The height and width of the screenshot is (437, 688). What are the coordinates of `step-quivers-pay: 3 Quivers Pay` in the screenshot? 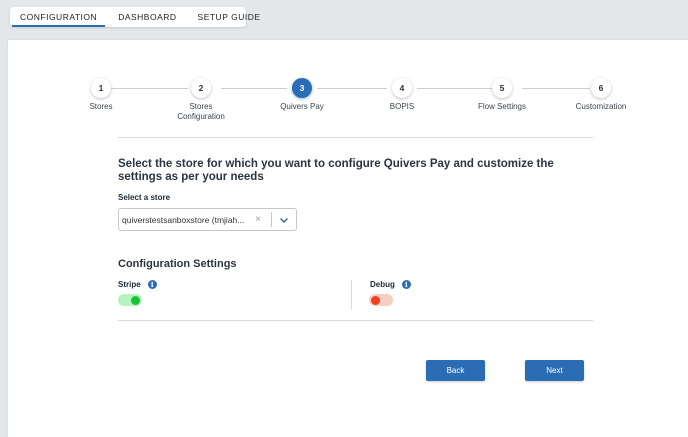 It's located at (302, 95).